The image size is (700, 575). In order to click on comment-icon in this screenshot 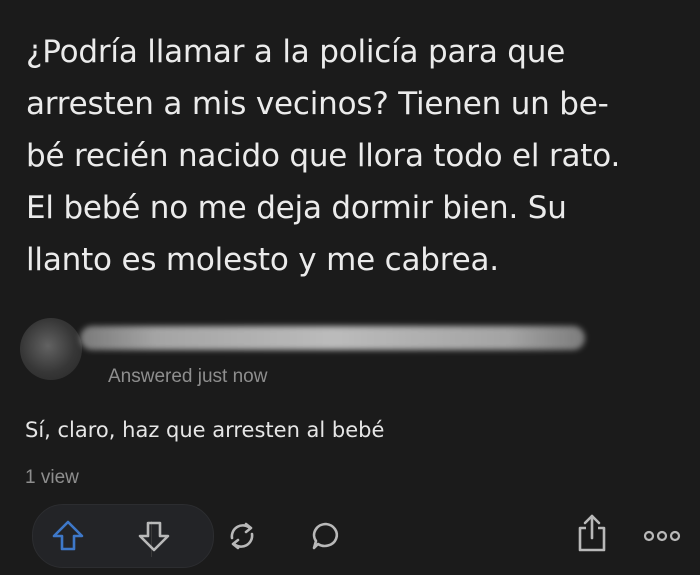, I will do `click(326, 536)`.